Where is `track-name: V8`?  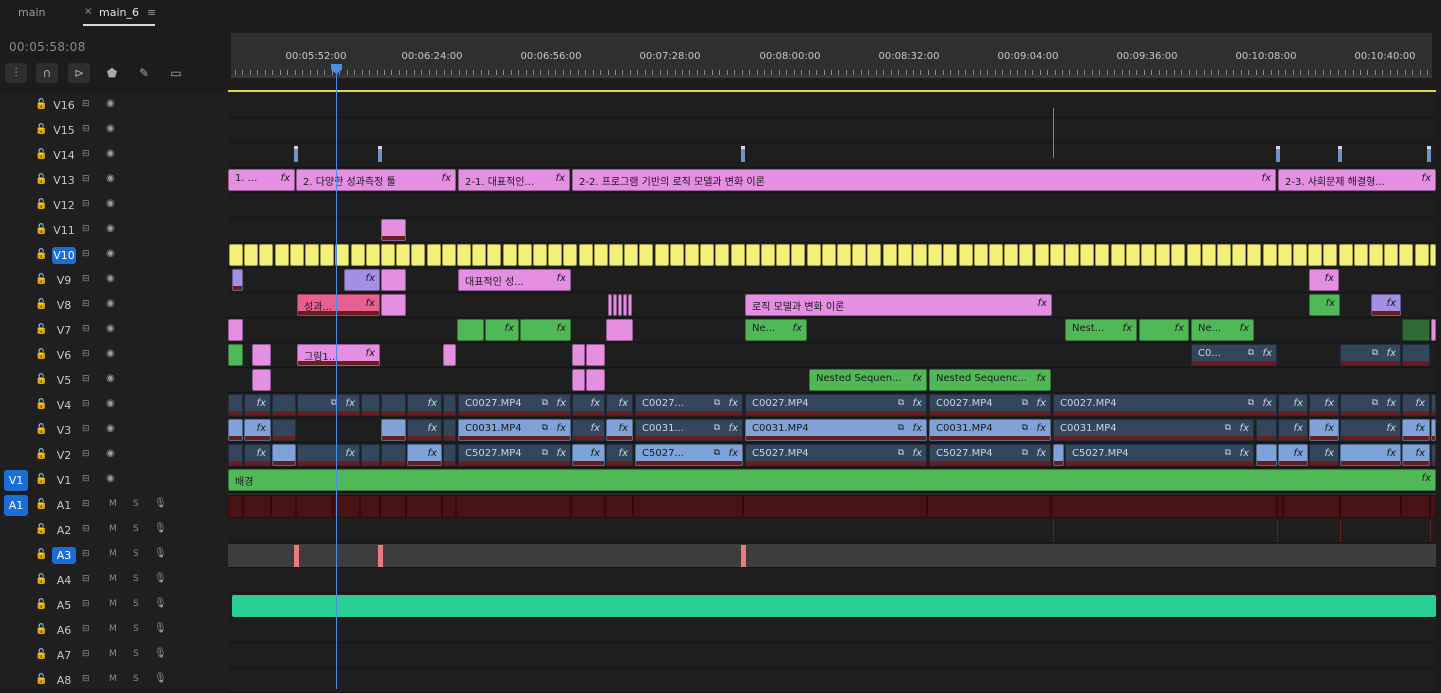
track-name: V8 is located at coordinates (64, 305).